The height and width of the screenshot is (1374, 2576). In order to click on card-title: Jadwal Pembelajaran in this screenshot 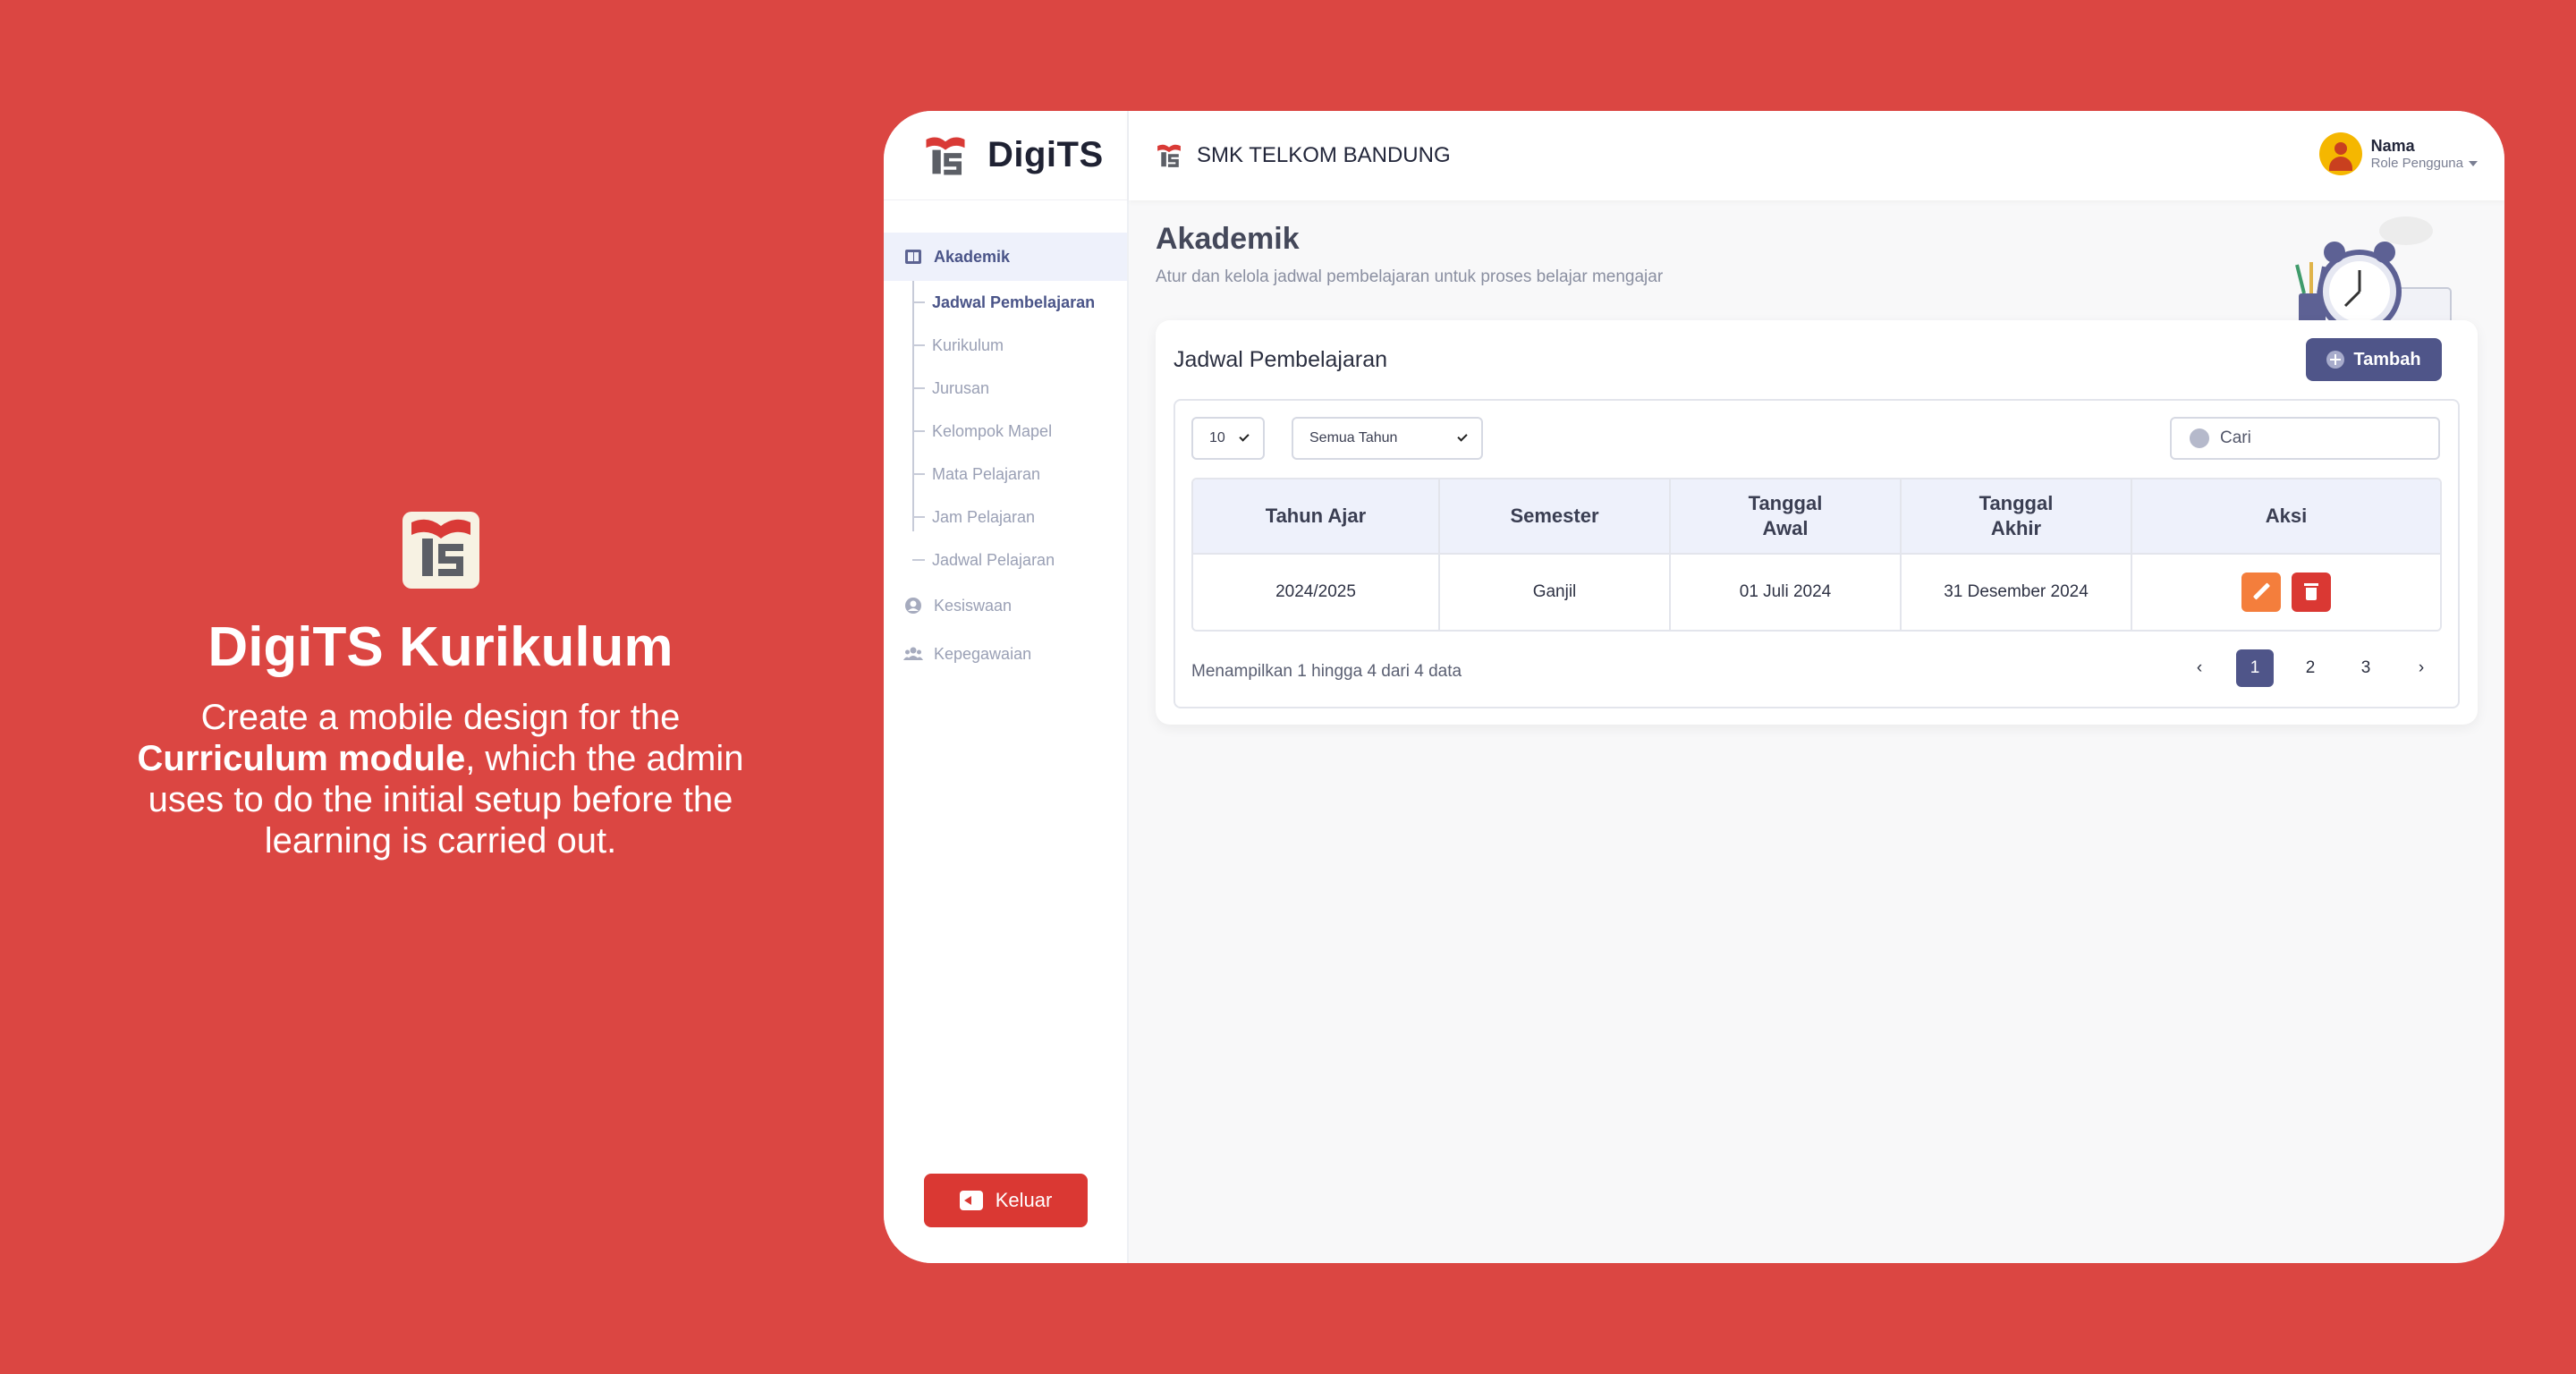, I will do `click(1281, 359)`.